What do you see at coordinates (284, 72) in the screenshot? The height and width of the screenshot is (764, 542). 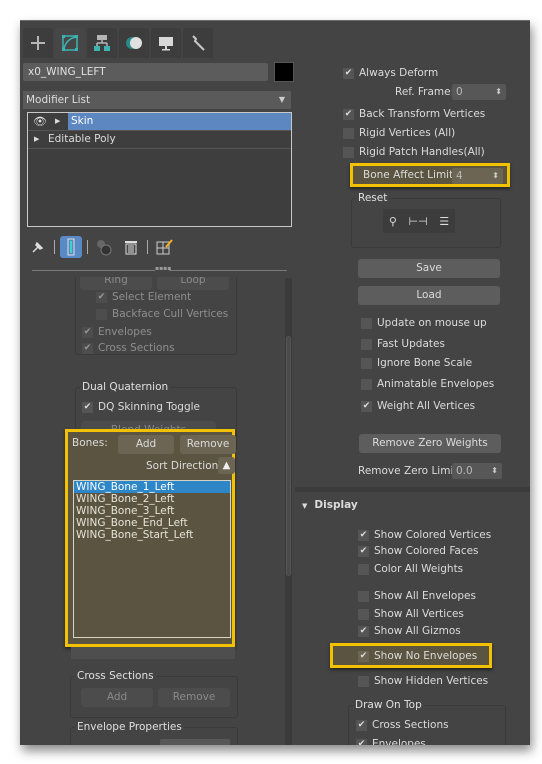 I see `object-color-swatch` at bounding box center [284, 72].